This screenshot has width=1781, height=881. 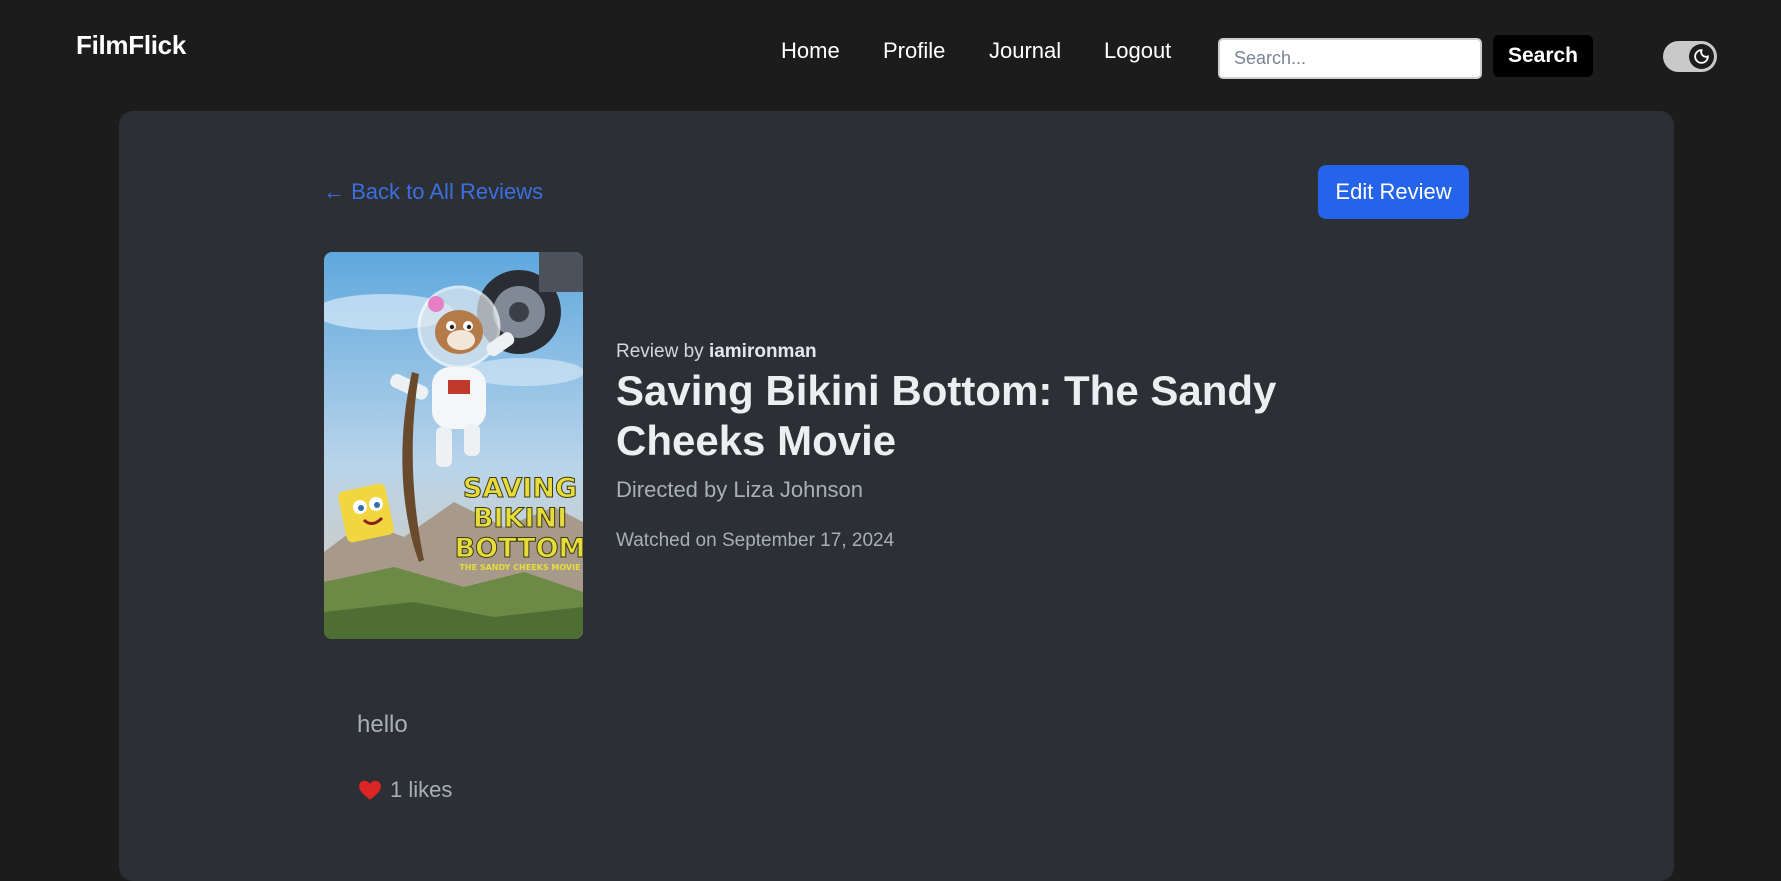 What do you see at coordinates (433, 192) in the screenshot?
I see `back-to-reviews-link: ← Back to All Reviews` at bounding box center [433, 192].